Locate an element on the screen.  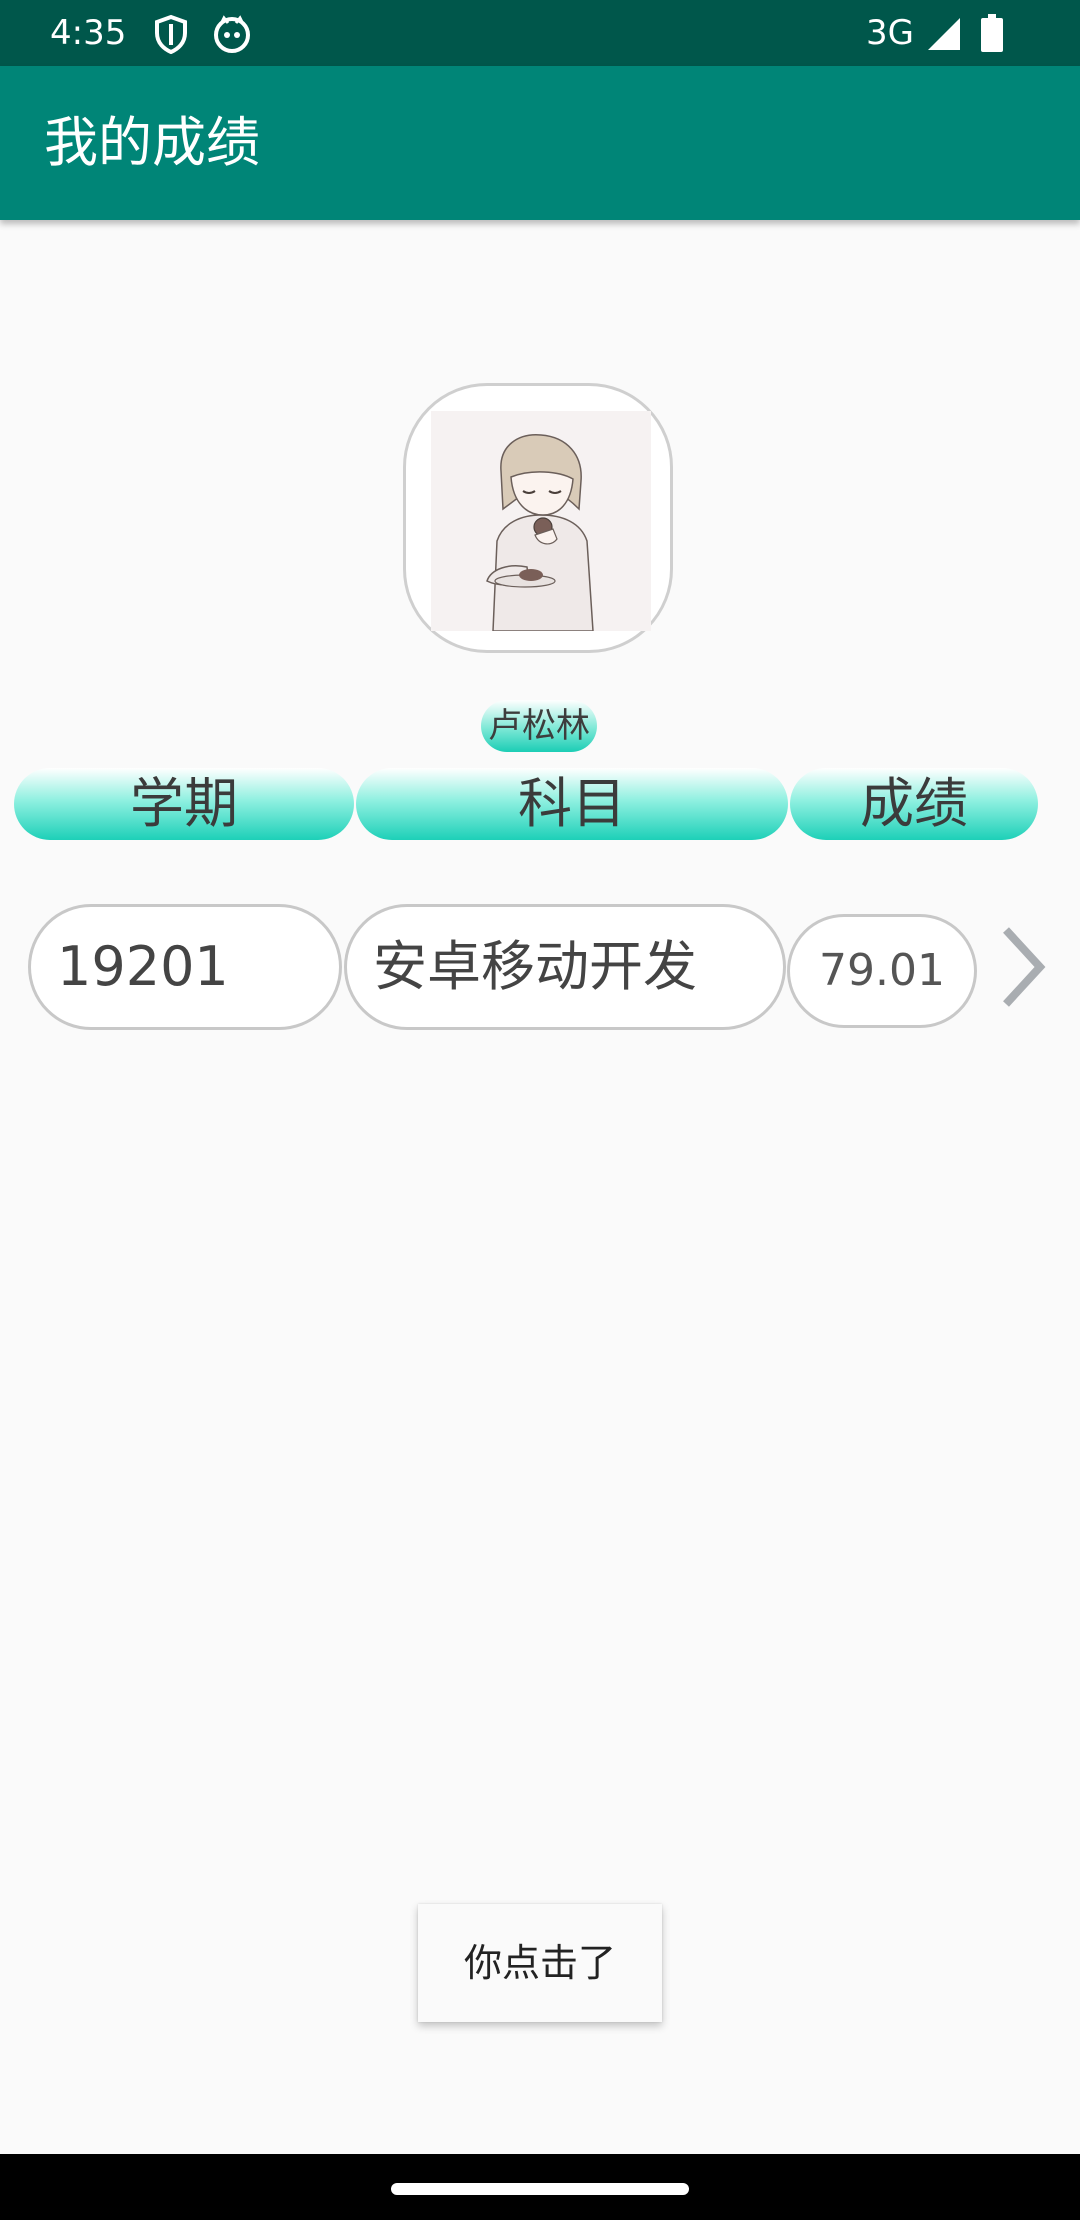
student-name: 卢松林 is located at coordinates (539, 726).